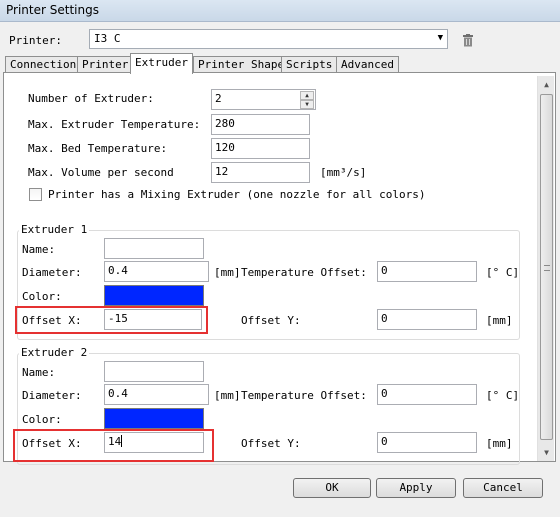 The width and height of the screenshot is (560, 517). What do you see at coordinates (343, 172) in the screenshot?
I see `max-volume-unit: [mm³/s]` at bounding box center [343, 172].